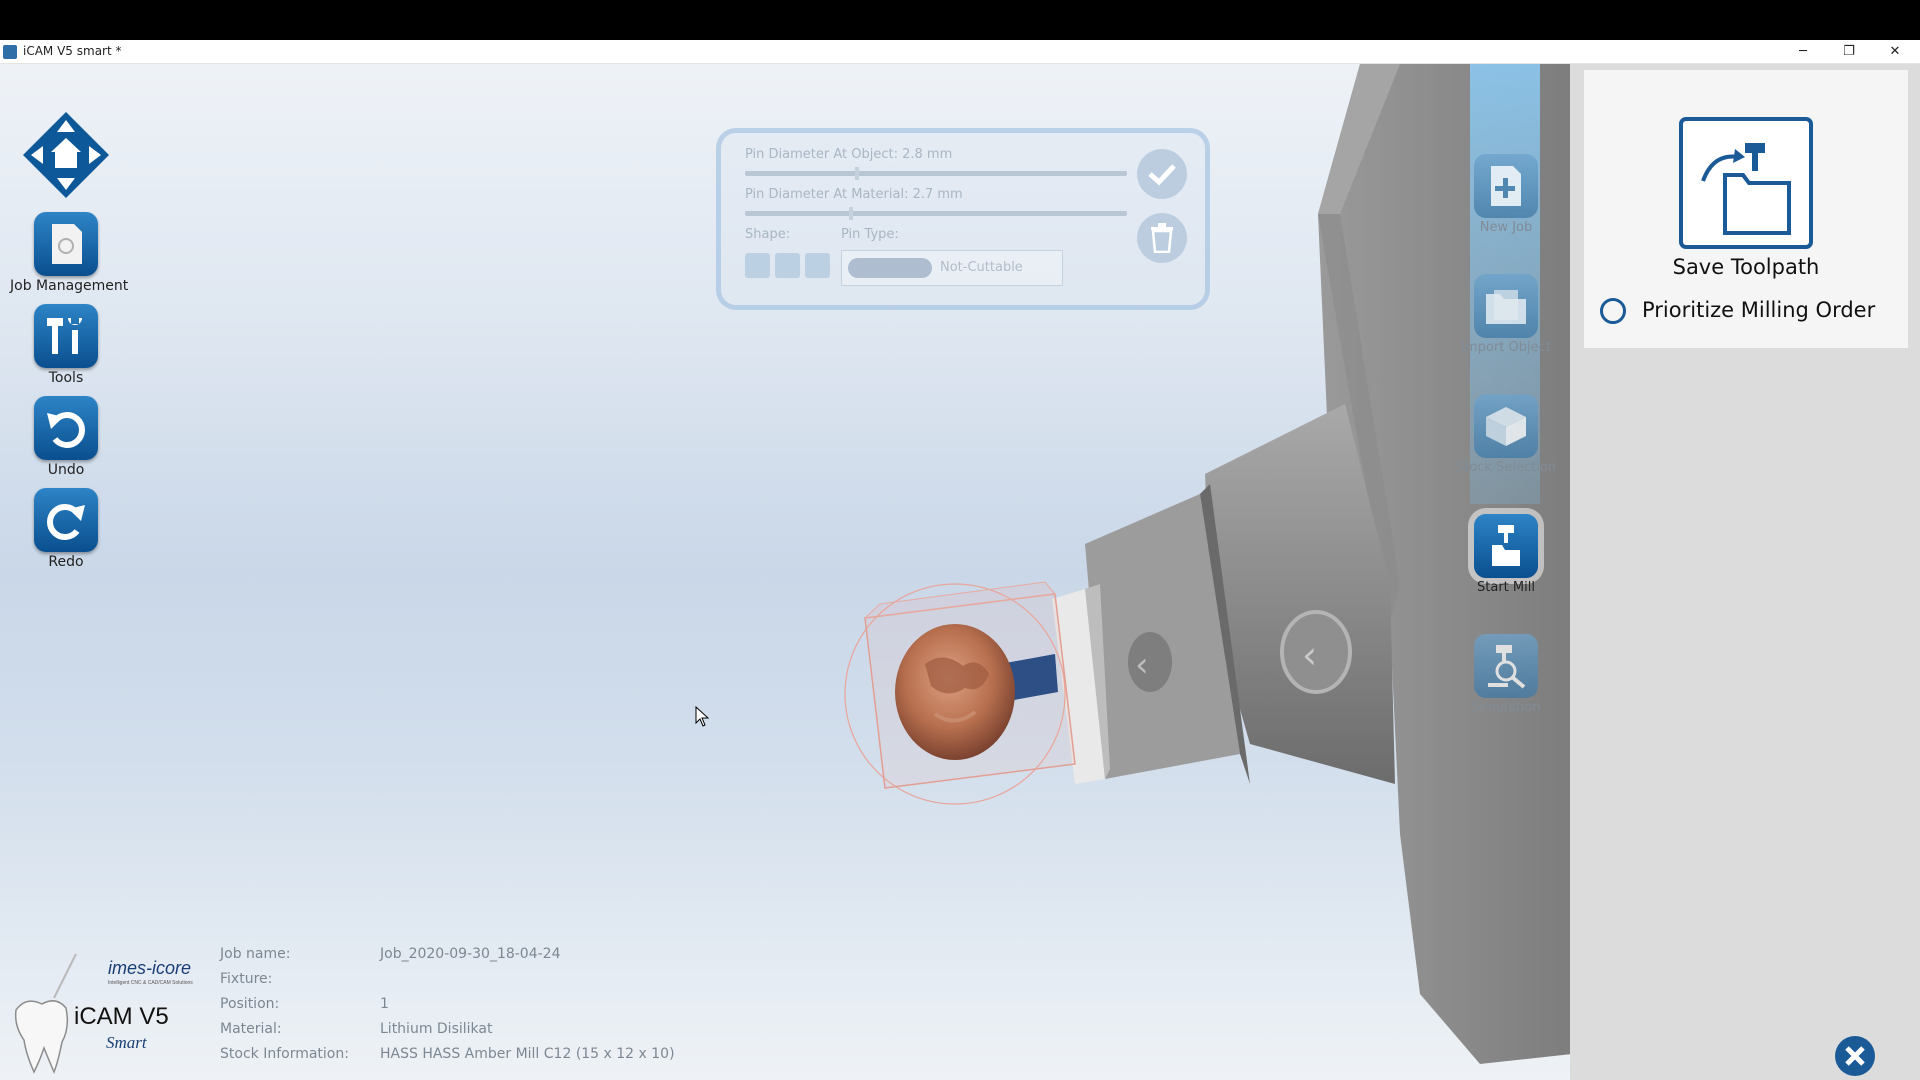 This screenshot has width=1920, height=1080. I want to click on import-object-button: Import Object, so click(1506, 314).